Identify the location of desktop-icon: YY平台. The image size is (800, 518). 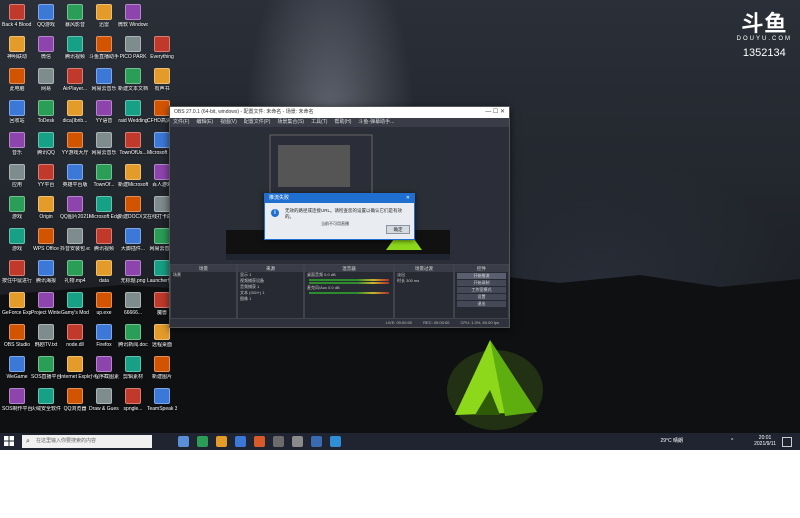
(46, 176).